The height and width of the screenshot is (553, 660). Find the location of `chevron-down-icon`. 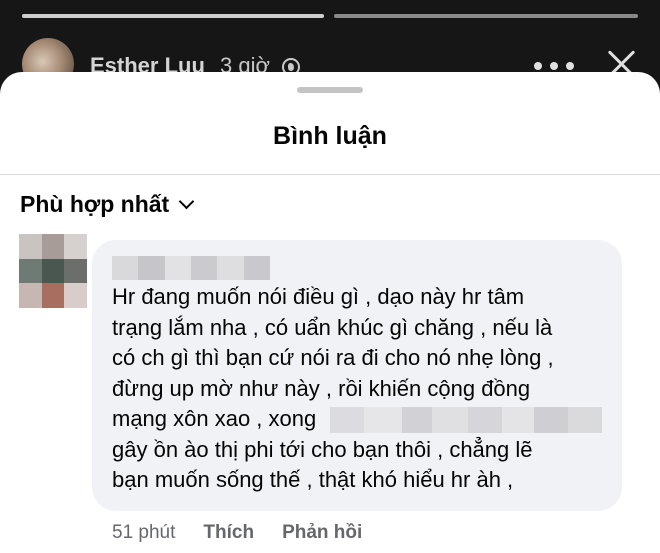

chevron-down-icon is located at coordinates (186, 201).